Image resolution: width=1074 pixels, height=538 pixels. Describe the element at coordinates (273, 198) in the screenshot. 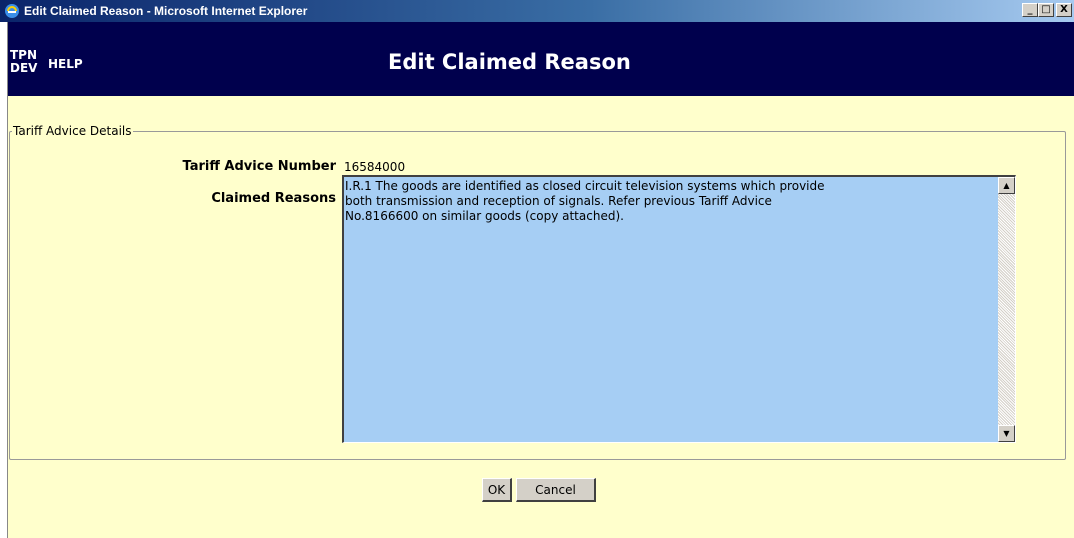

I see `claimed-reasons-label: Claimed Reasons` at that location.